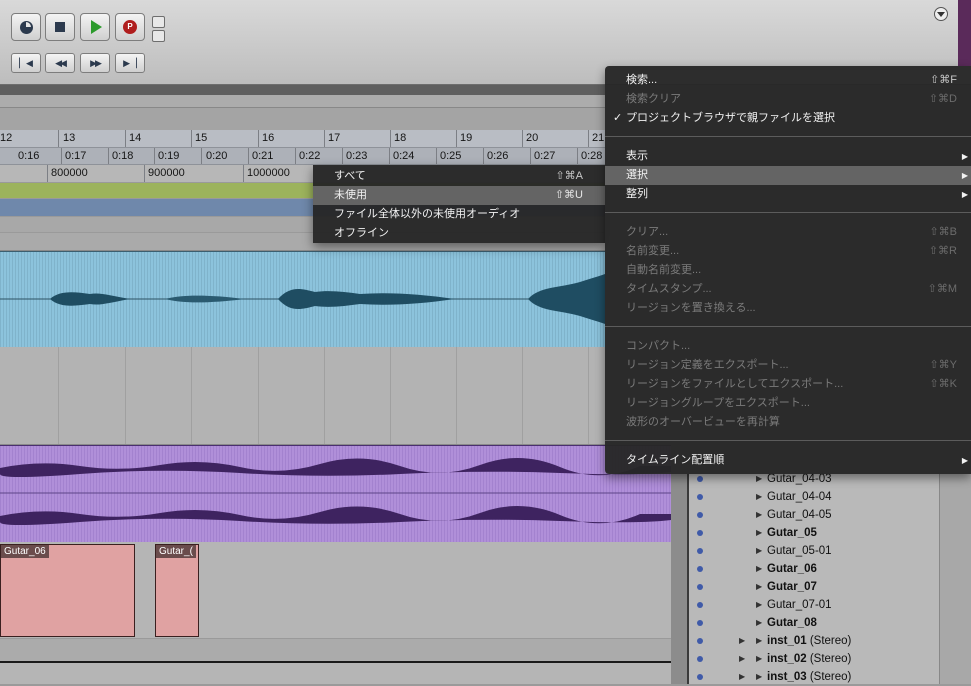  I want to click on play-button, so click(95, 27).